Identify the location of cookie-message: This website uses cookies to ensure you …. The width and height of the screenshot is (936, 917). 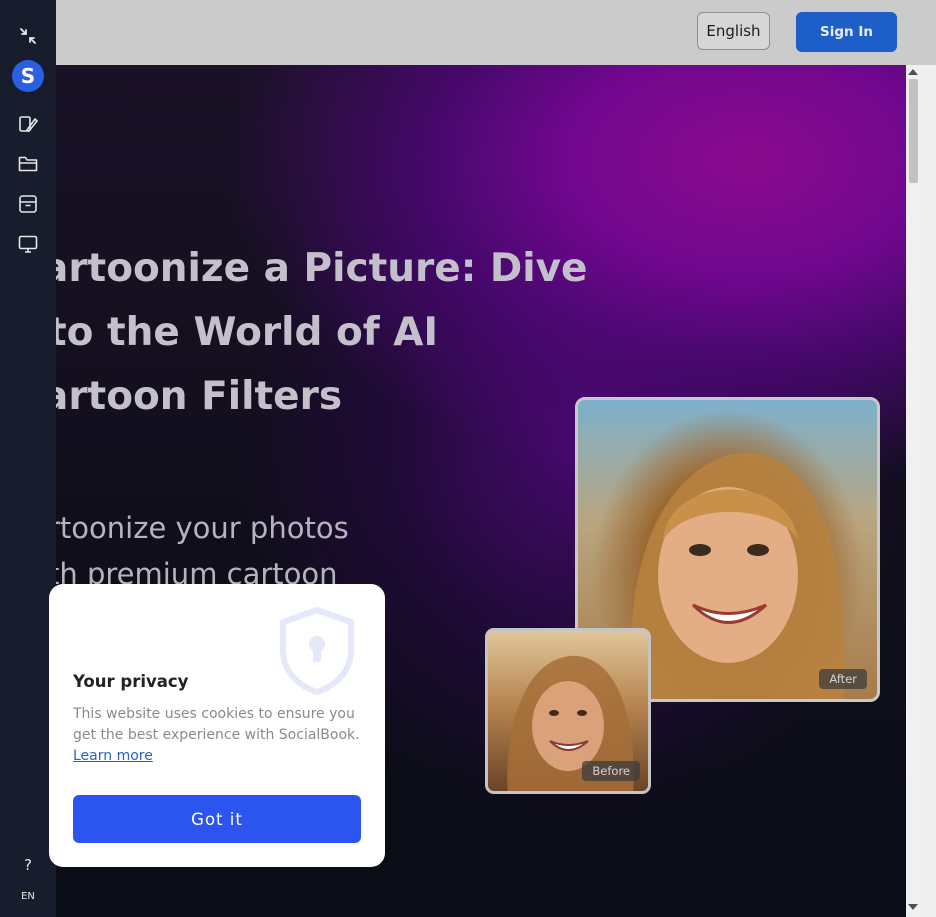
(216, 724).